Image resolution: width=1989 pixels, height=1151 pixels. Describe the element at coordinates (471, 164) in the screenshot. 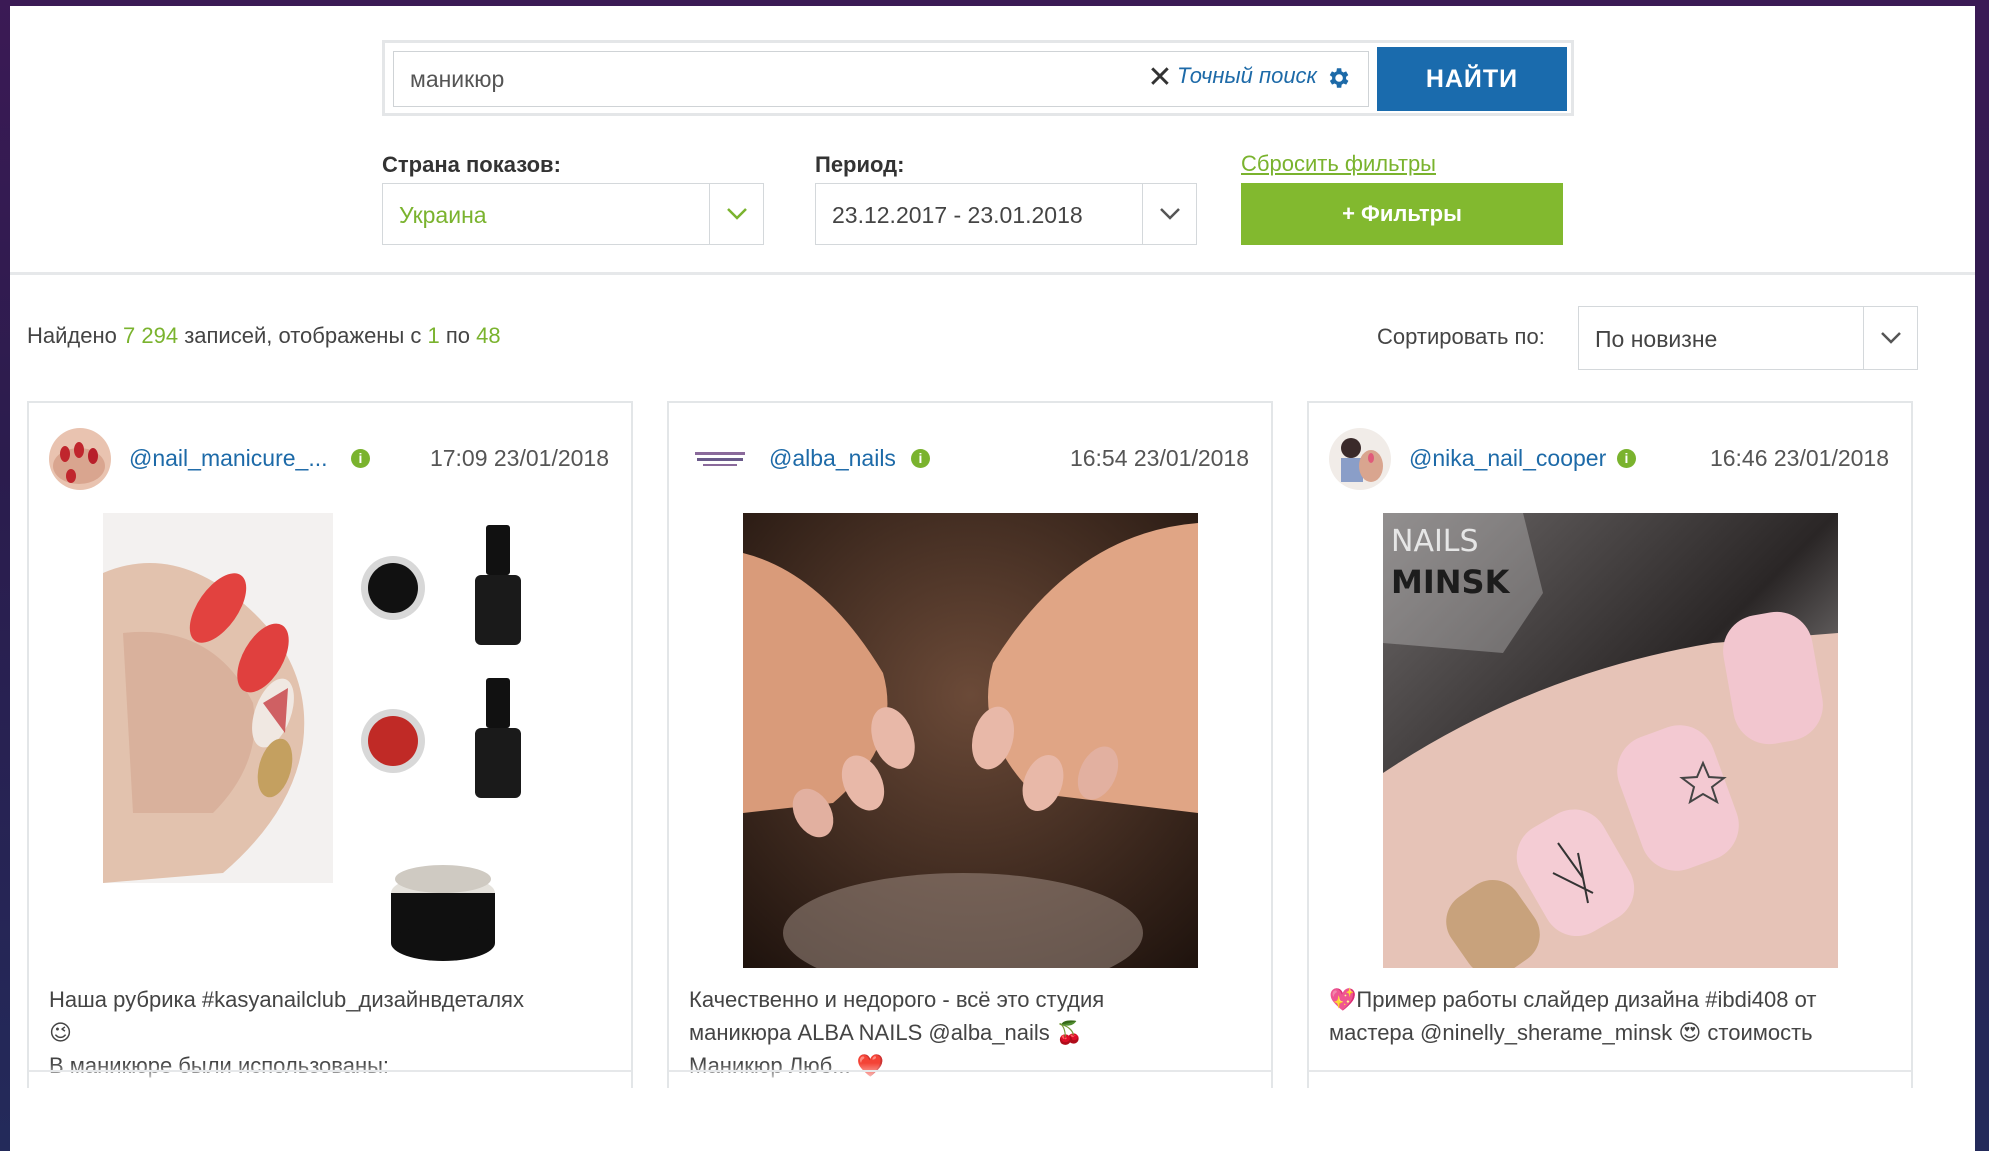

I see `country-label: Страна показов:` at that location.